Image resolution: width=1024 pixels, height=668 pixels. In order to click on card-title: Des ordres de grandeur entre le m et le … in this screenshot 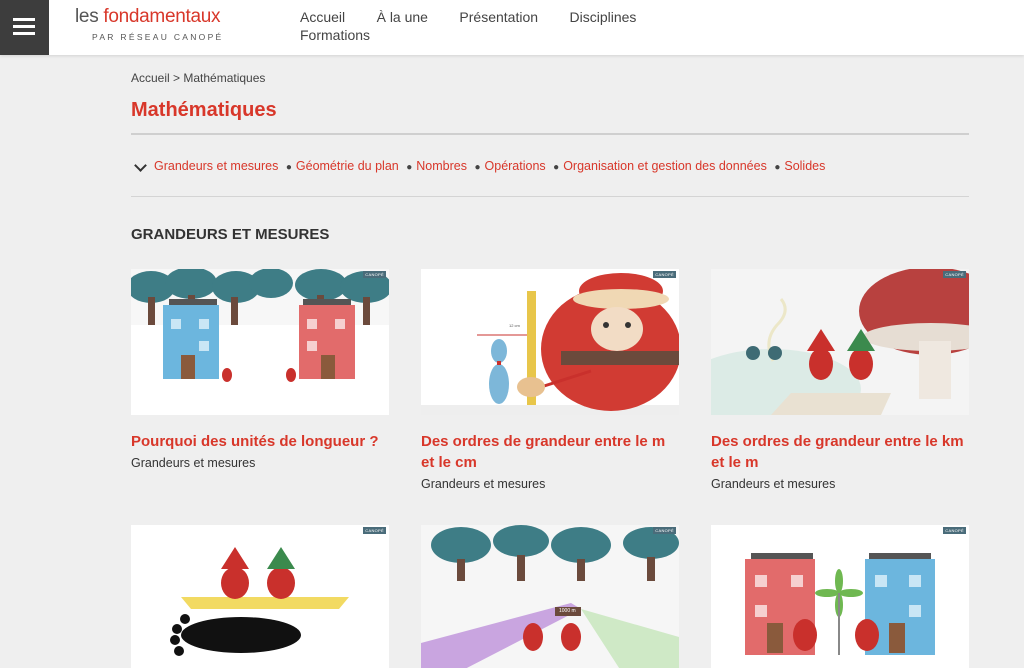, I will do `click(550, 452)`.